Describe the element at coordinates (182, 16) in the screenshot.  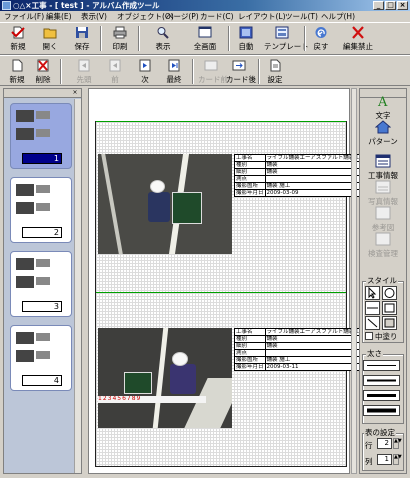
I see `menu-page: ページ(P)` at that location.